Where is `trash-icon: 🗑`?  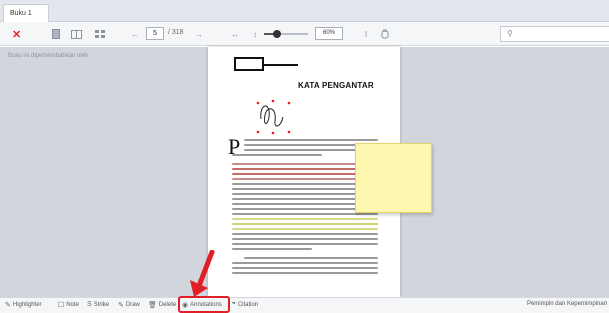 trash-icon: 🗑 is located at coordinates (152, 305).